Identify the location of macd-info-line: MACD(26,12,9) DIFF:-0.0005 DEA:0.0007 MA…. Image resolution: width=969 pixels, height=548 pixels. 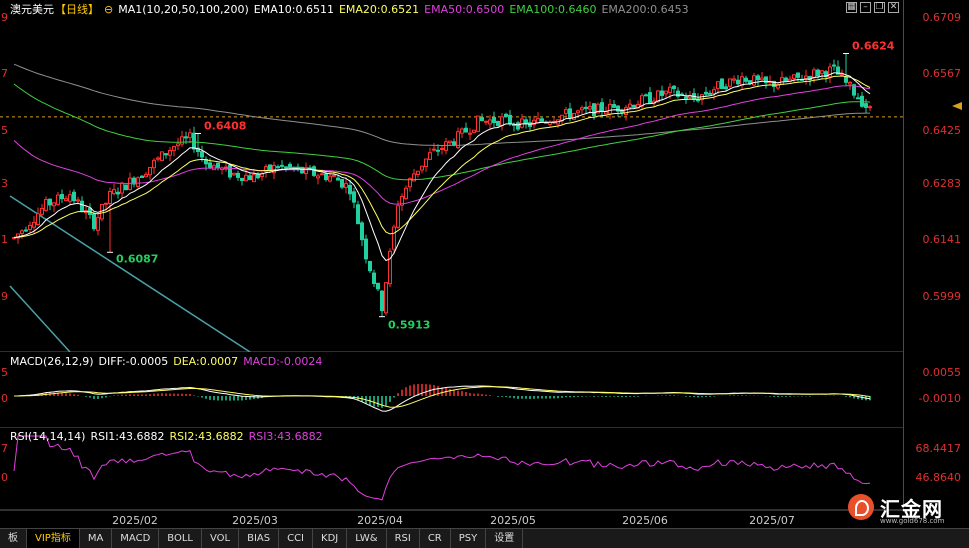
(166, 361).